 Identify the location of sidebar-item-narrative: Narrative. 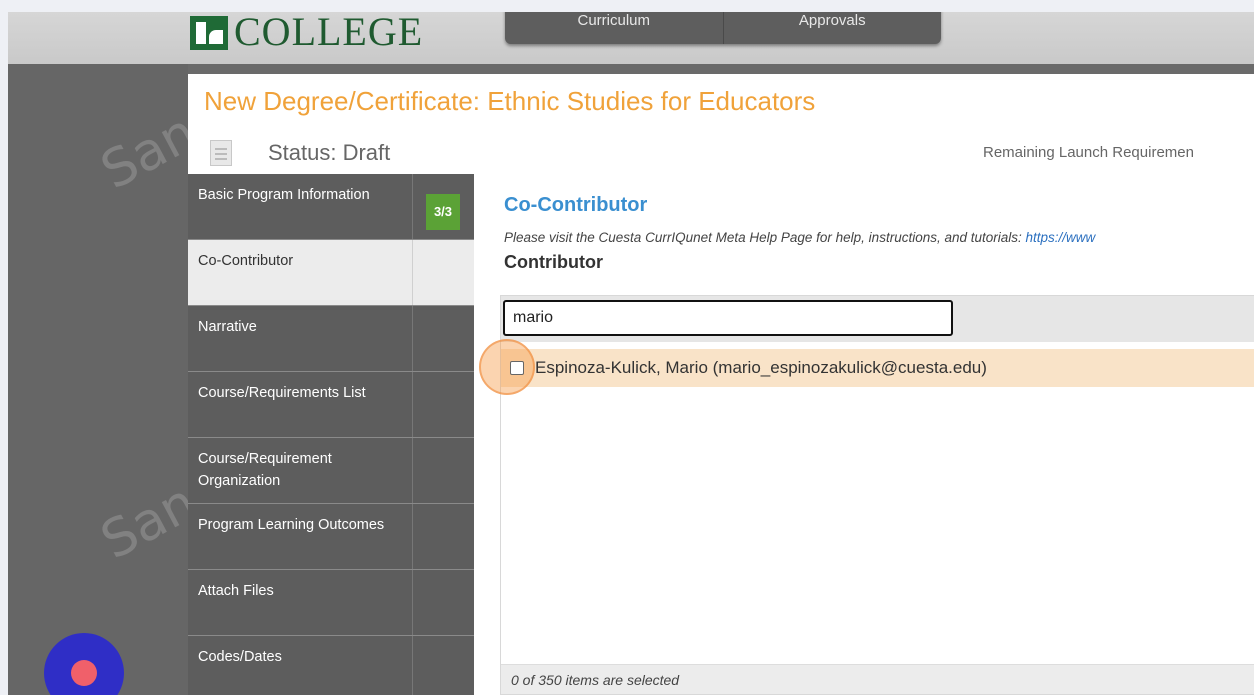
(331, 339).